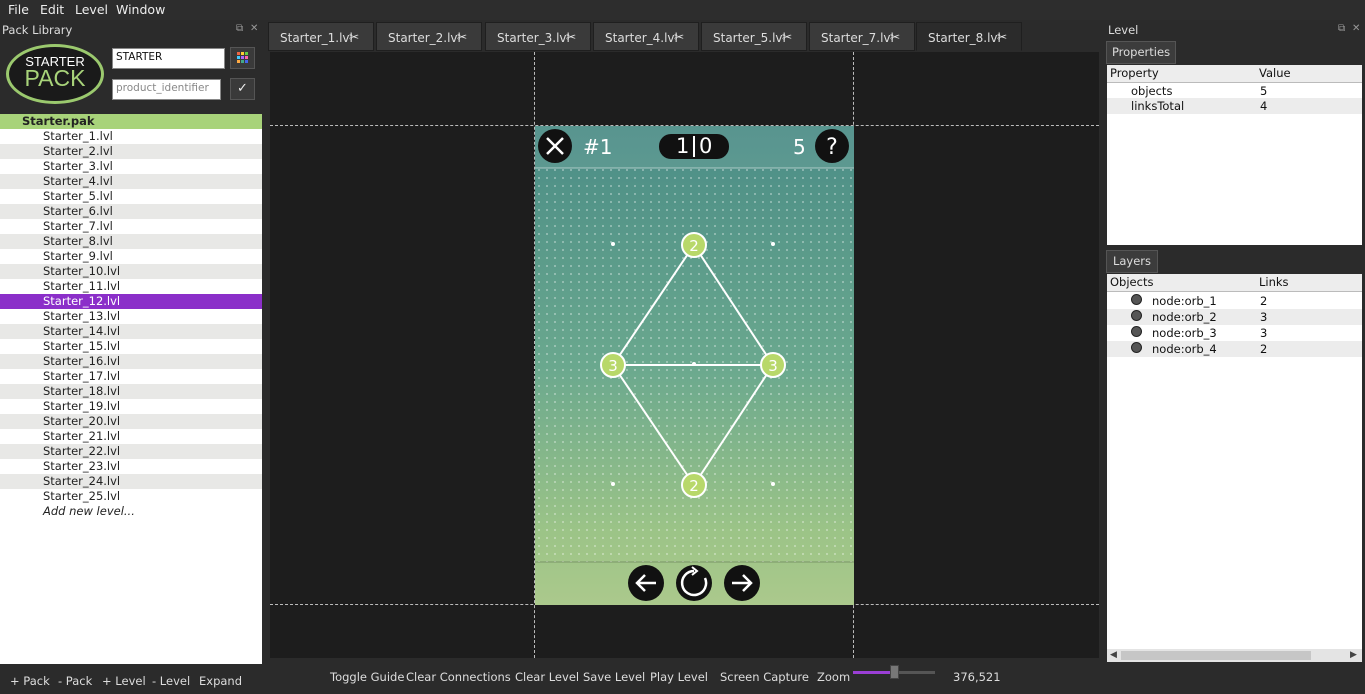 The height and width of the screenshot is (694, 1365). Describe the element at coordinates (1136, 315) in the screenshot. I see `orb-icon` at that location.